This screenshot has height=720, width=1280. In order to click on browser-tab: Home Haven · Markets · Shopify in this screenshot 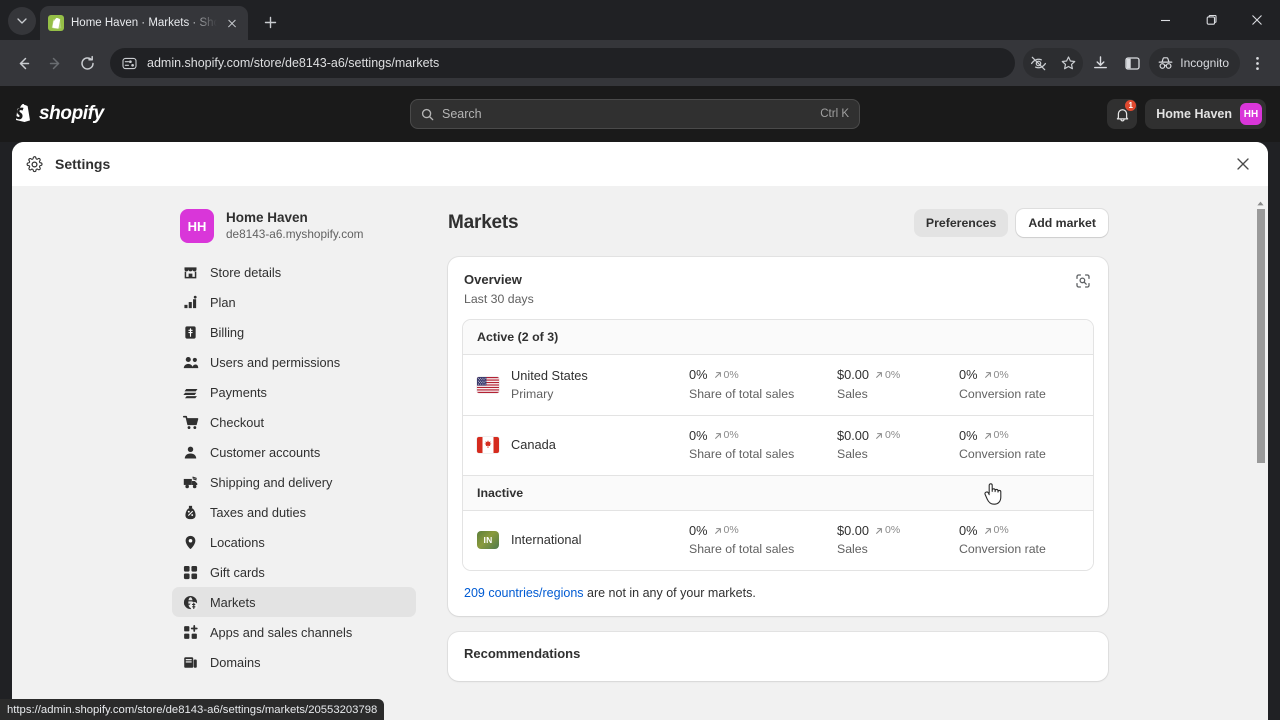, I will do `click(144, 23)`.